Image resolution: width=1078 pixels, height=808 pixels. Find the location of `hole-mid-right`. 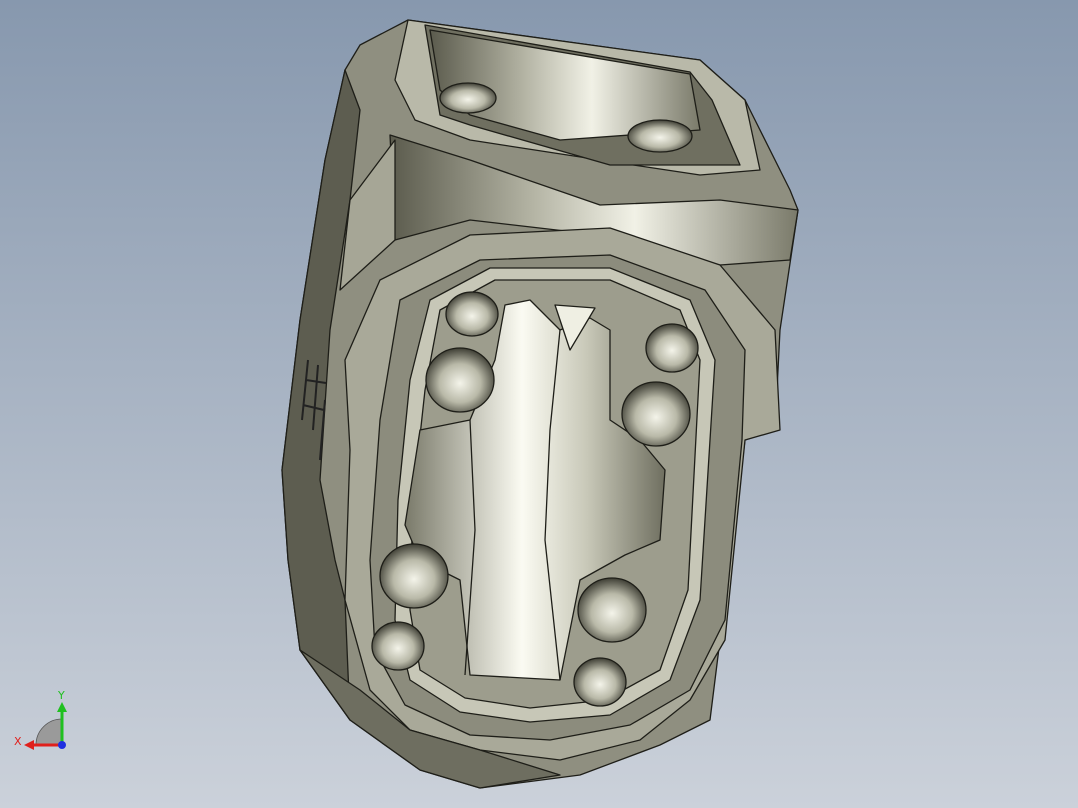

hole-mid-right is located at coordinates (656, 414).